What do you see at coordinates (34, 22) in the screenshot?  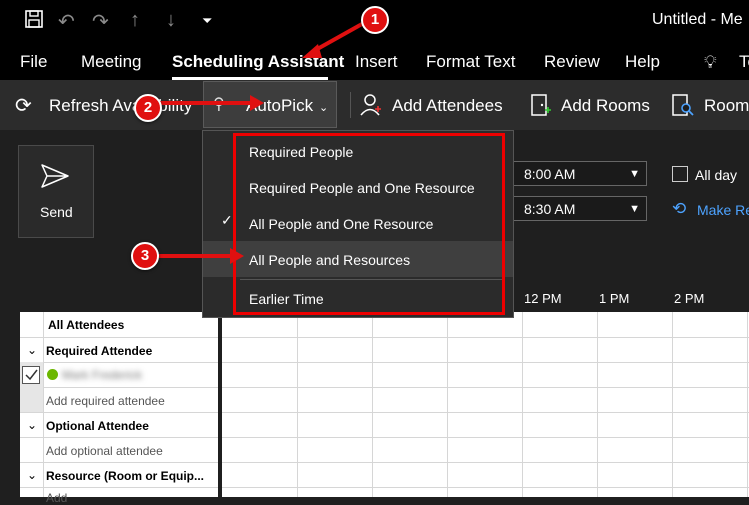 I see `save-icon` at bounding box center [34, 22].